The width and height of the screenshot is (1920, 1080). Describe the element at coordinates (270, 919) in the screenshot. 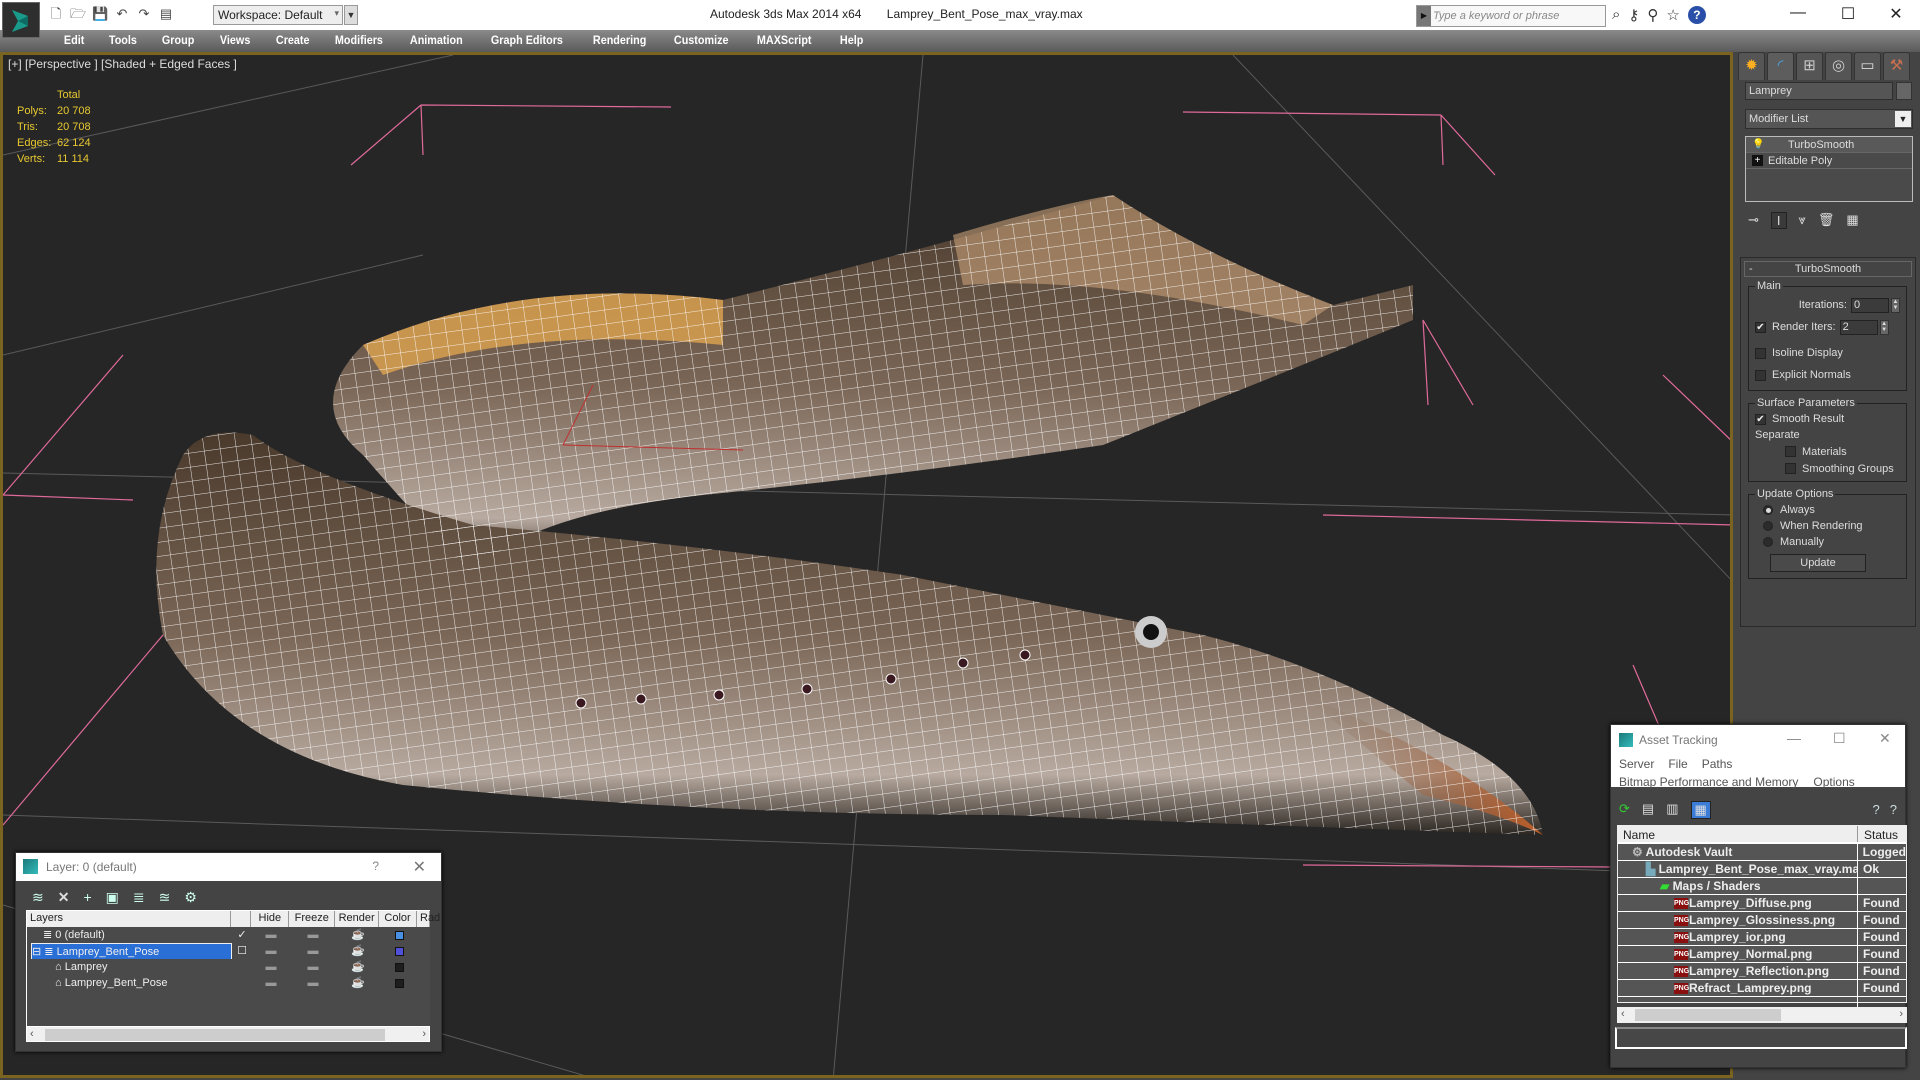

I see `col-hide: Hide` at that location.